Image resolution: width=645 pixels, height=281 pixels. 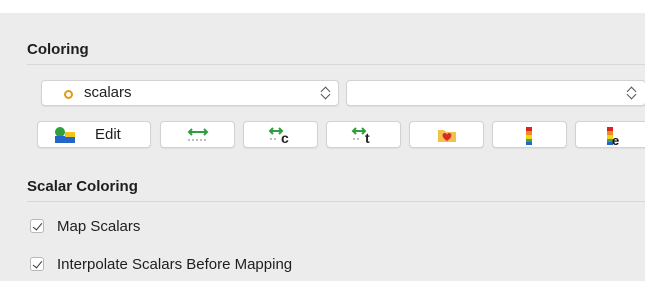 I want to click on rescale-custom-range-button: c, so click(x=280, y=134).